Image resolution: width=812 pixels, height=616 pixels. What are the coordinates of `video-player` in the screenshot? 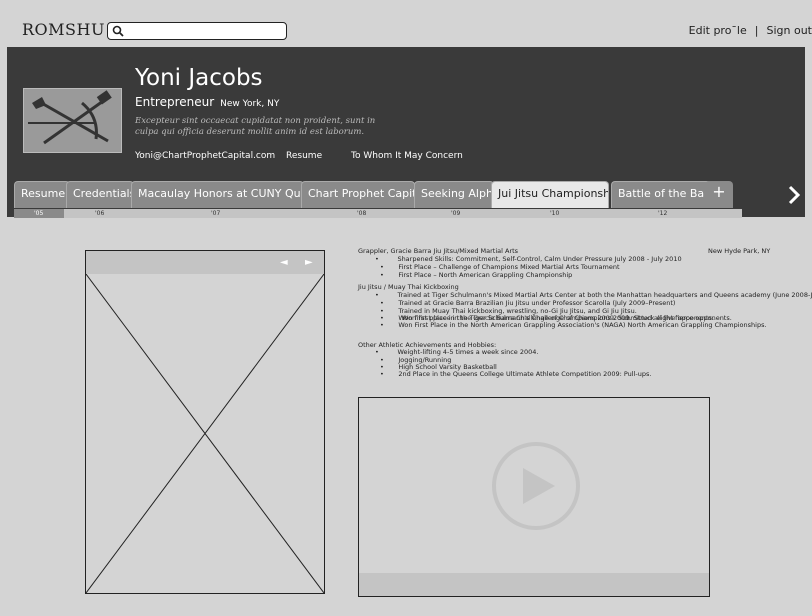 It's located at (534, 497).